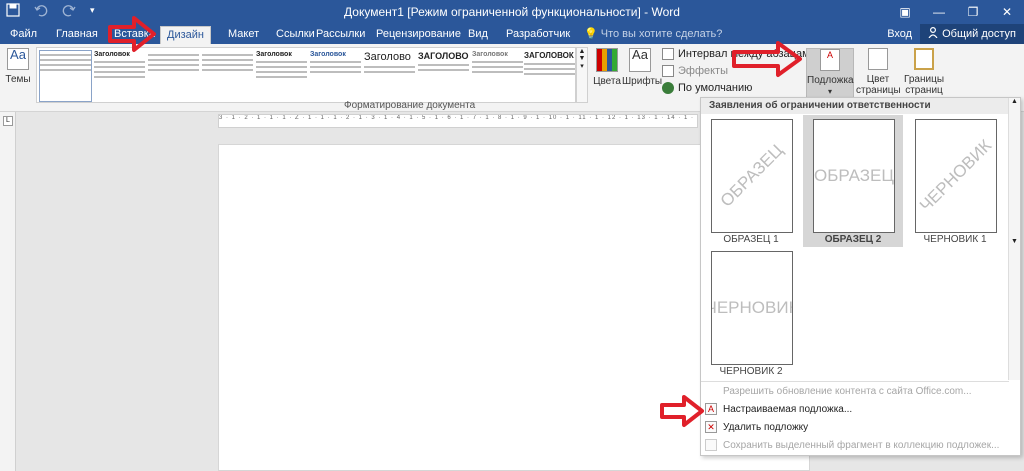 Image resolution: width=1024 pixels, height=471 pixels. I want to click on effects-button: Эффекты, so click(695, 71).